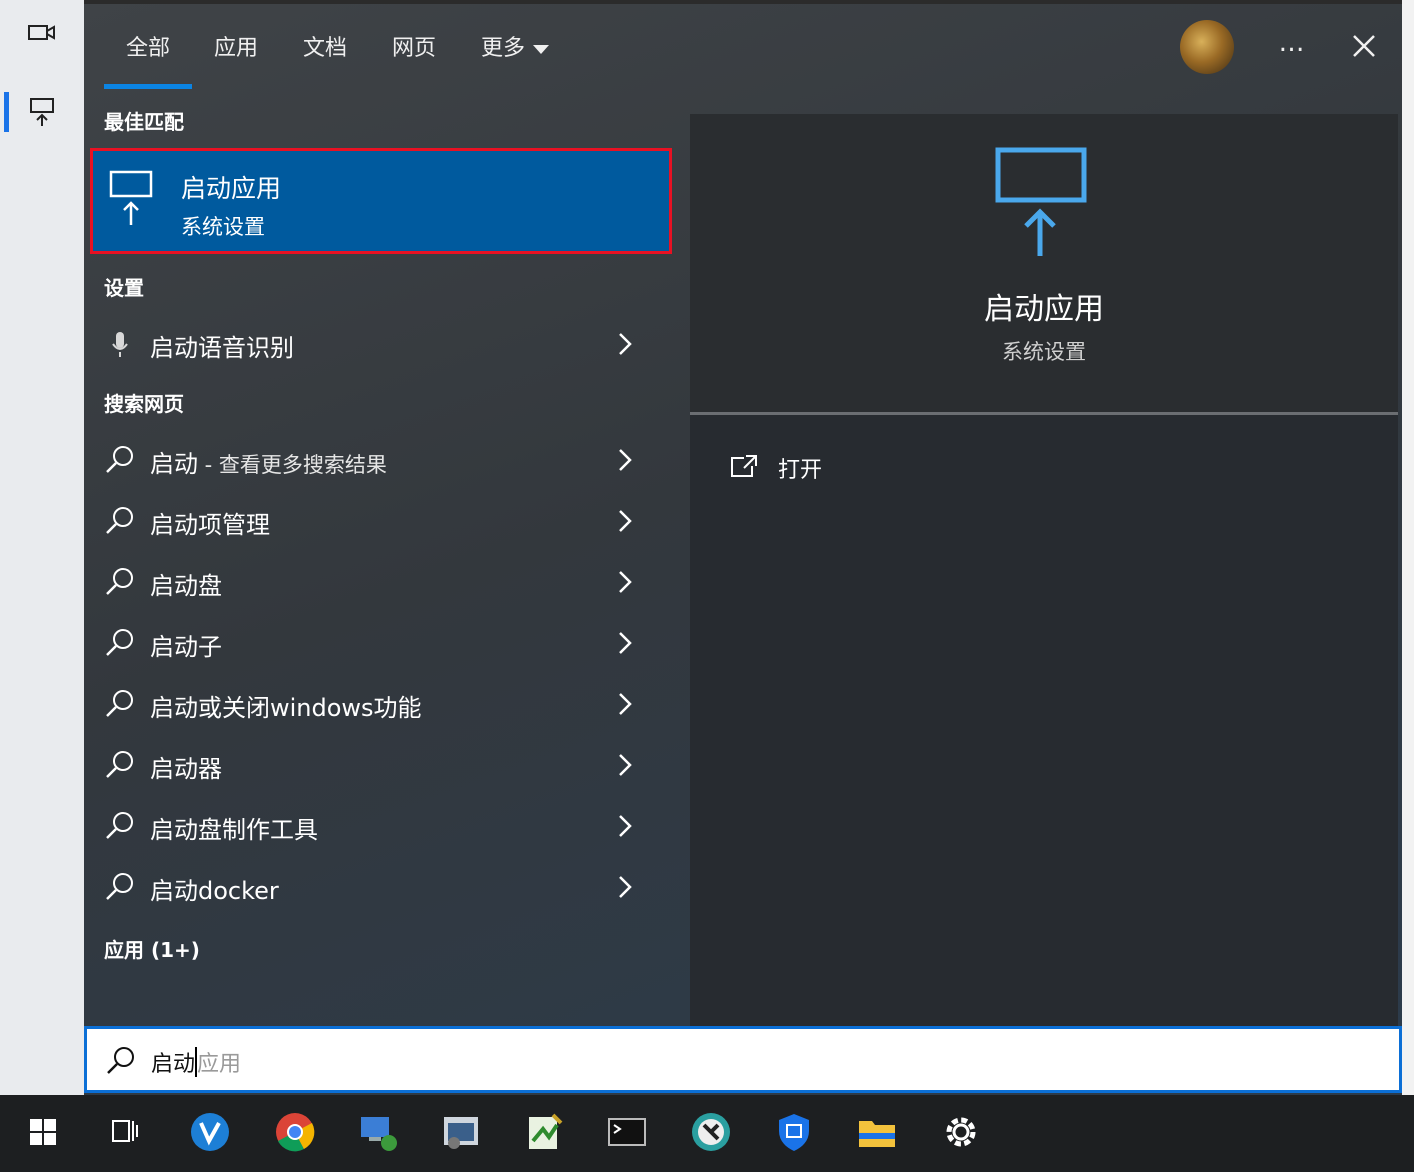 The width and height of the screenshot is (1414, 1172). I want to click on section-search-web: 搜索网页, so click(144, 404).